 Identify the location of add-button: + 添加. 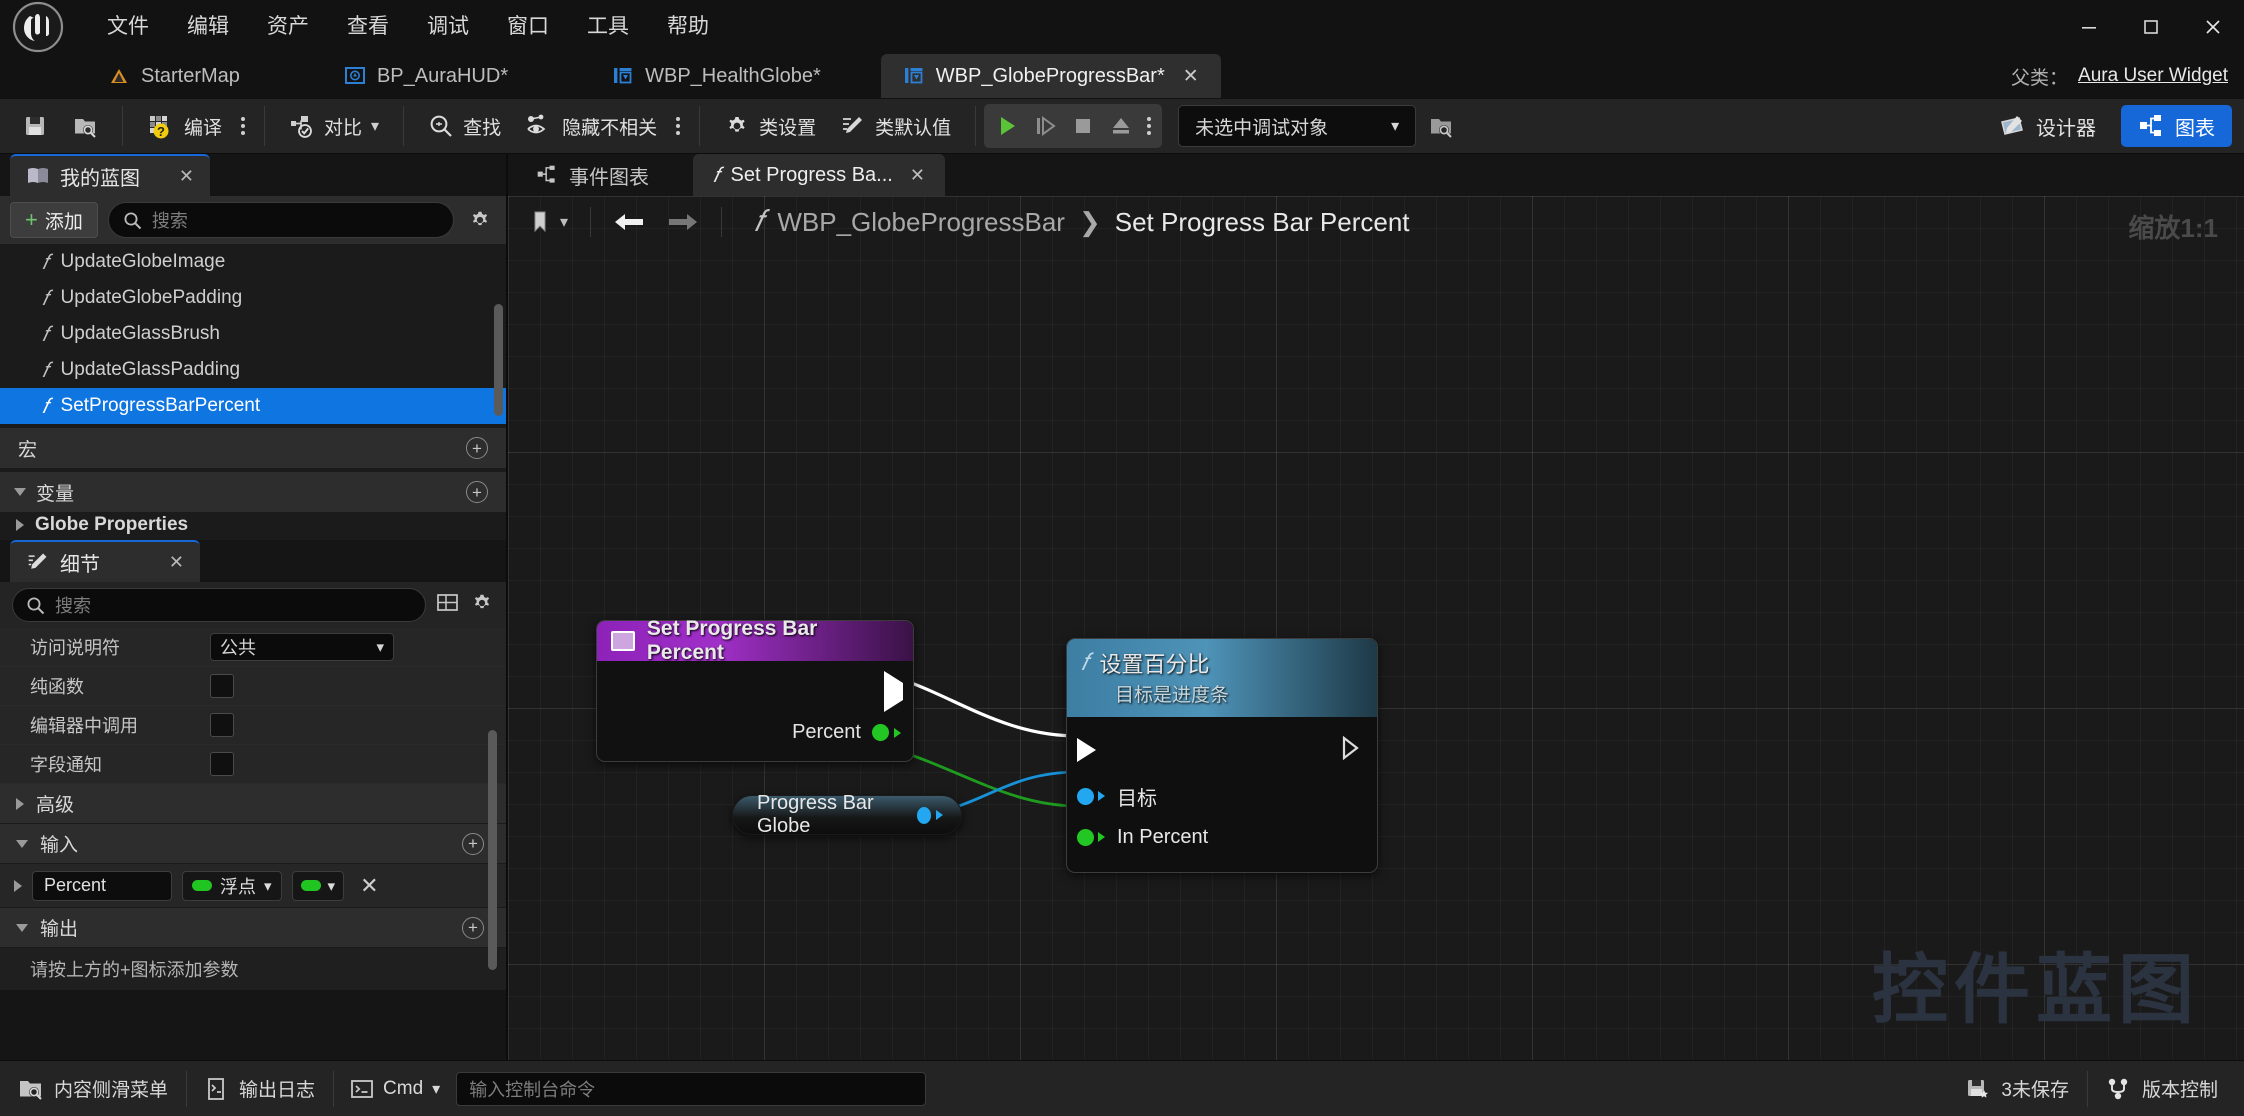
(54, 220).